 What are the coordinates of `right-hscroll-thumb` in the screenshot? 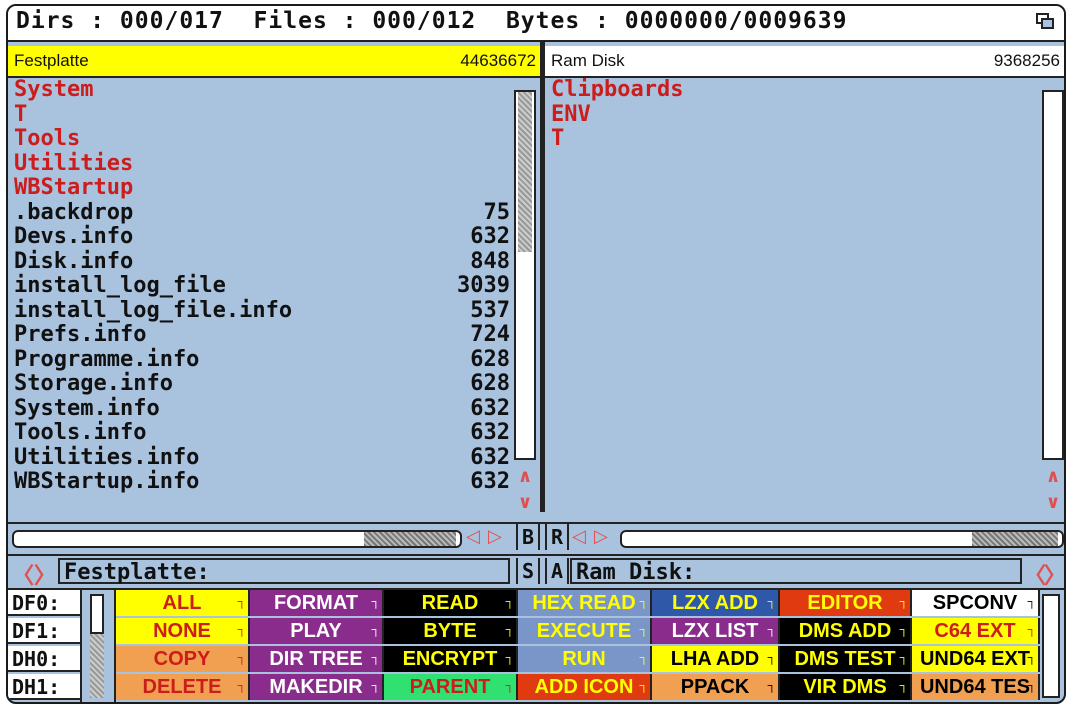 It's located at (1015, 539).